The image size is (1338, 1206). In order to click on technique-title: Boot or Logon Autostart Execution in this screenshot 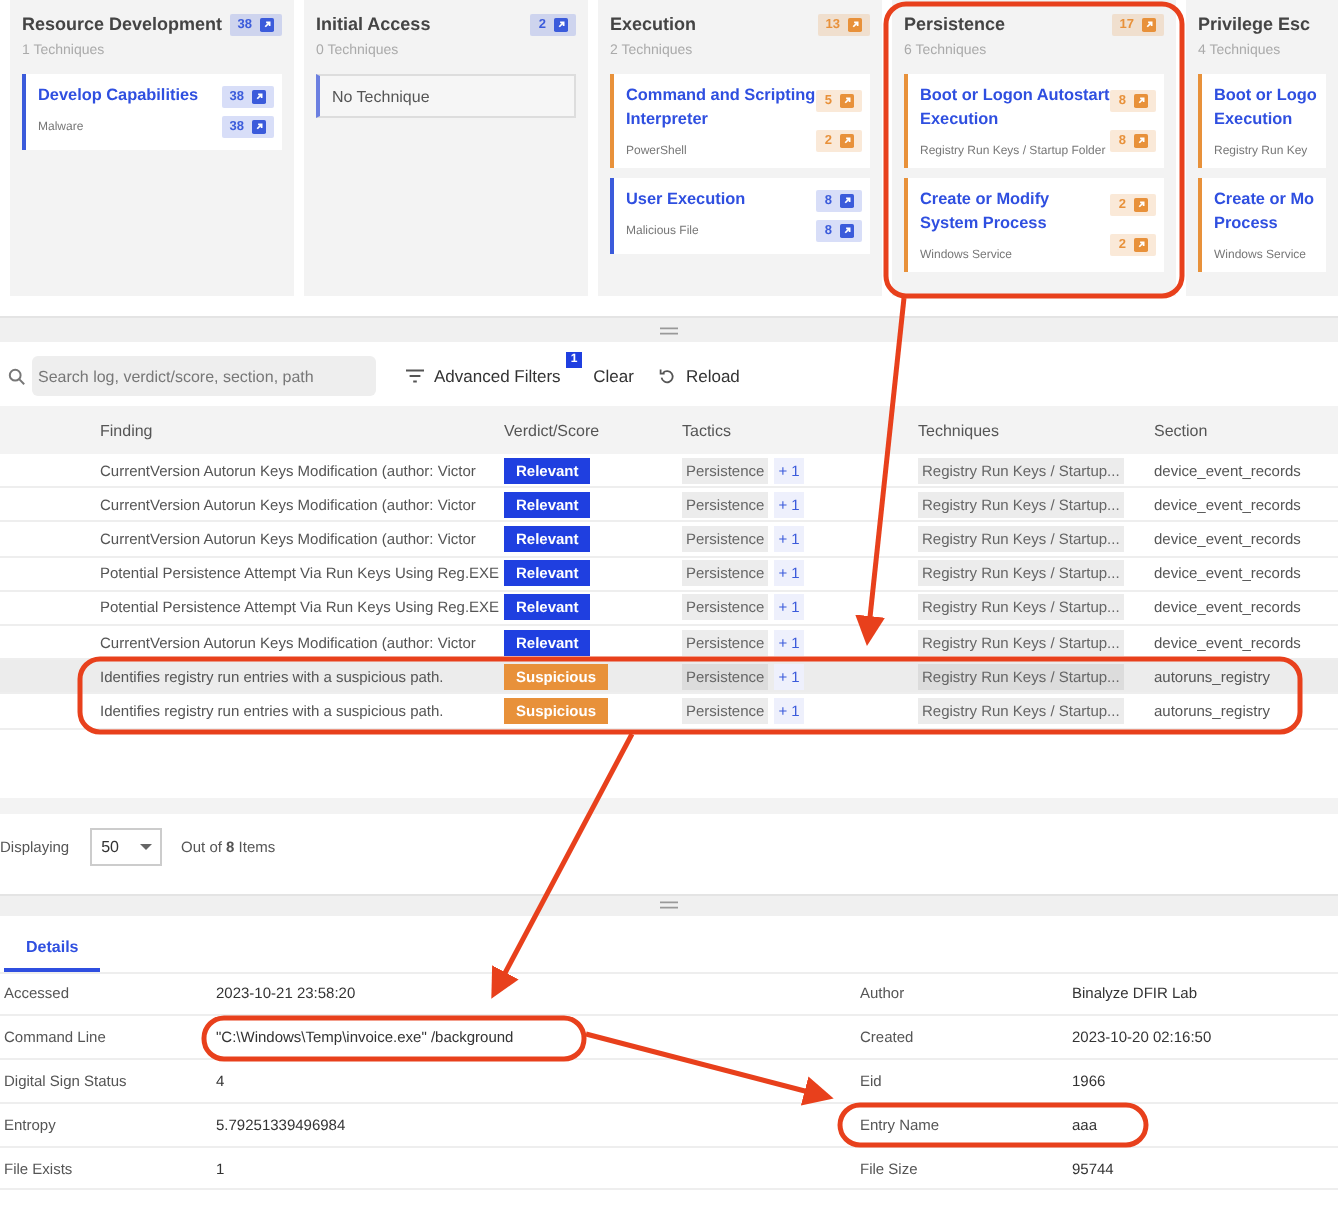, I will do `click(1015, 108)`.